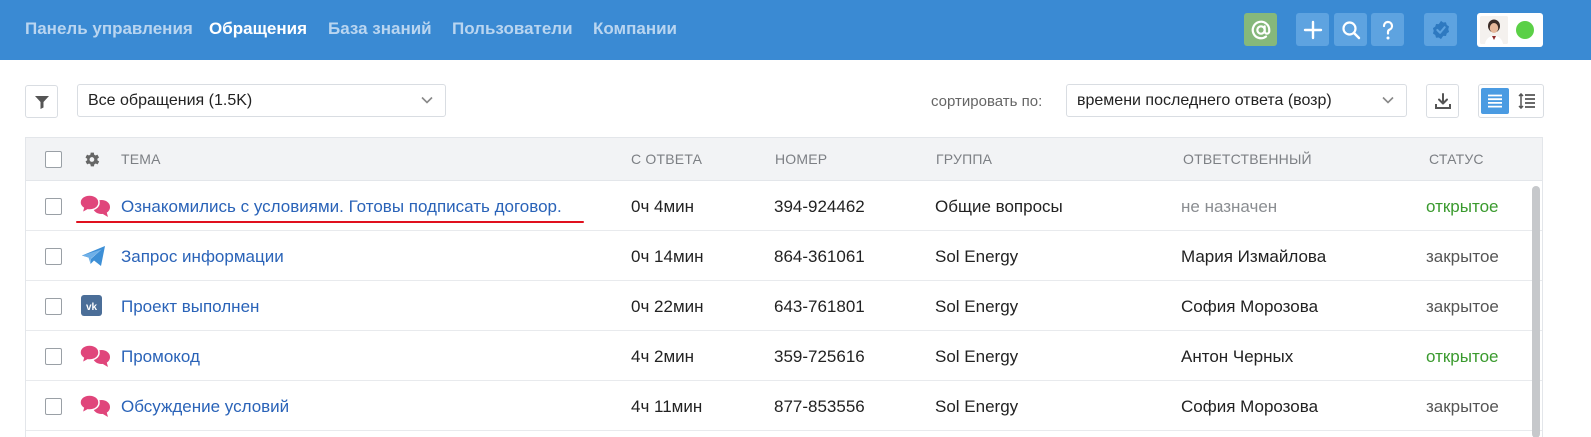 Image resolution: width=1591 pixels, height=437 pixels. What do you see at coordinates (1525, 30) in the screenshot?
I see `online-status-dot` at bounding box center [1525, 30].